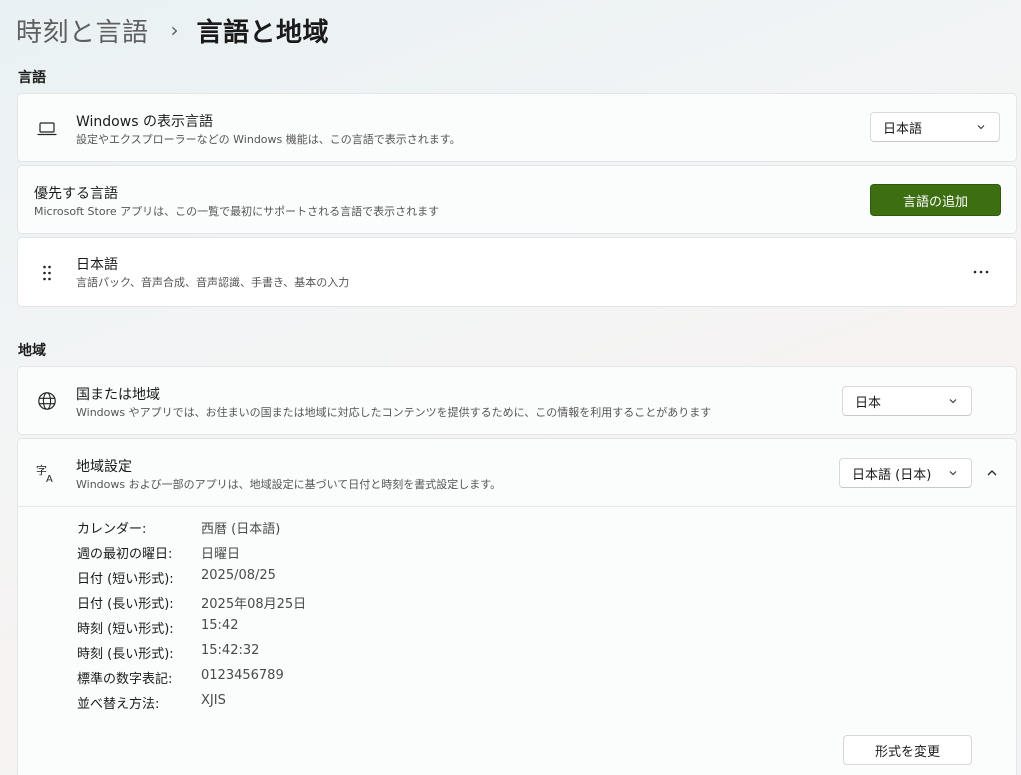 The height and width of the screenshot is (775, 1021). I want to click on detail-value-short-time: 15:42, so click(220, 625).